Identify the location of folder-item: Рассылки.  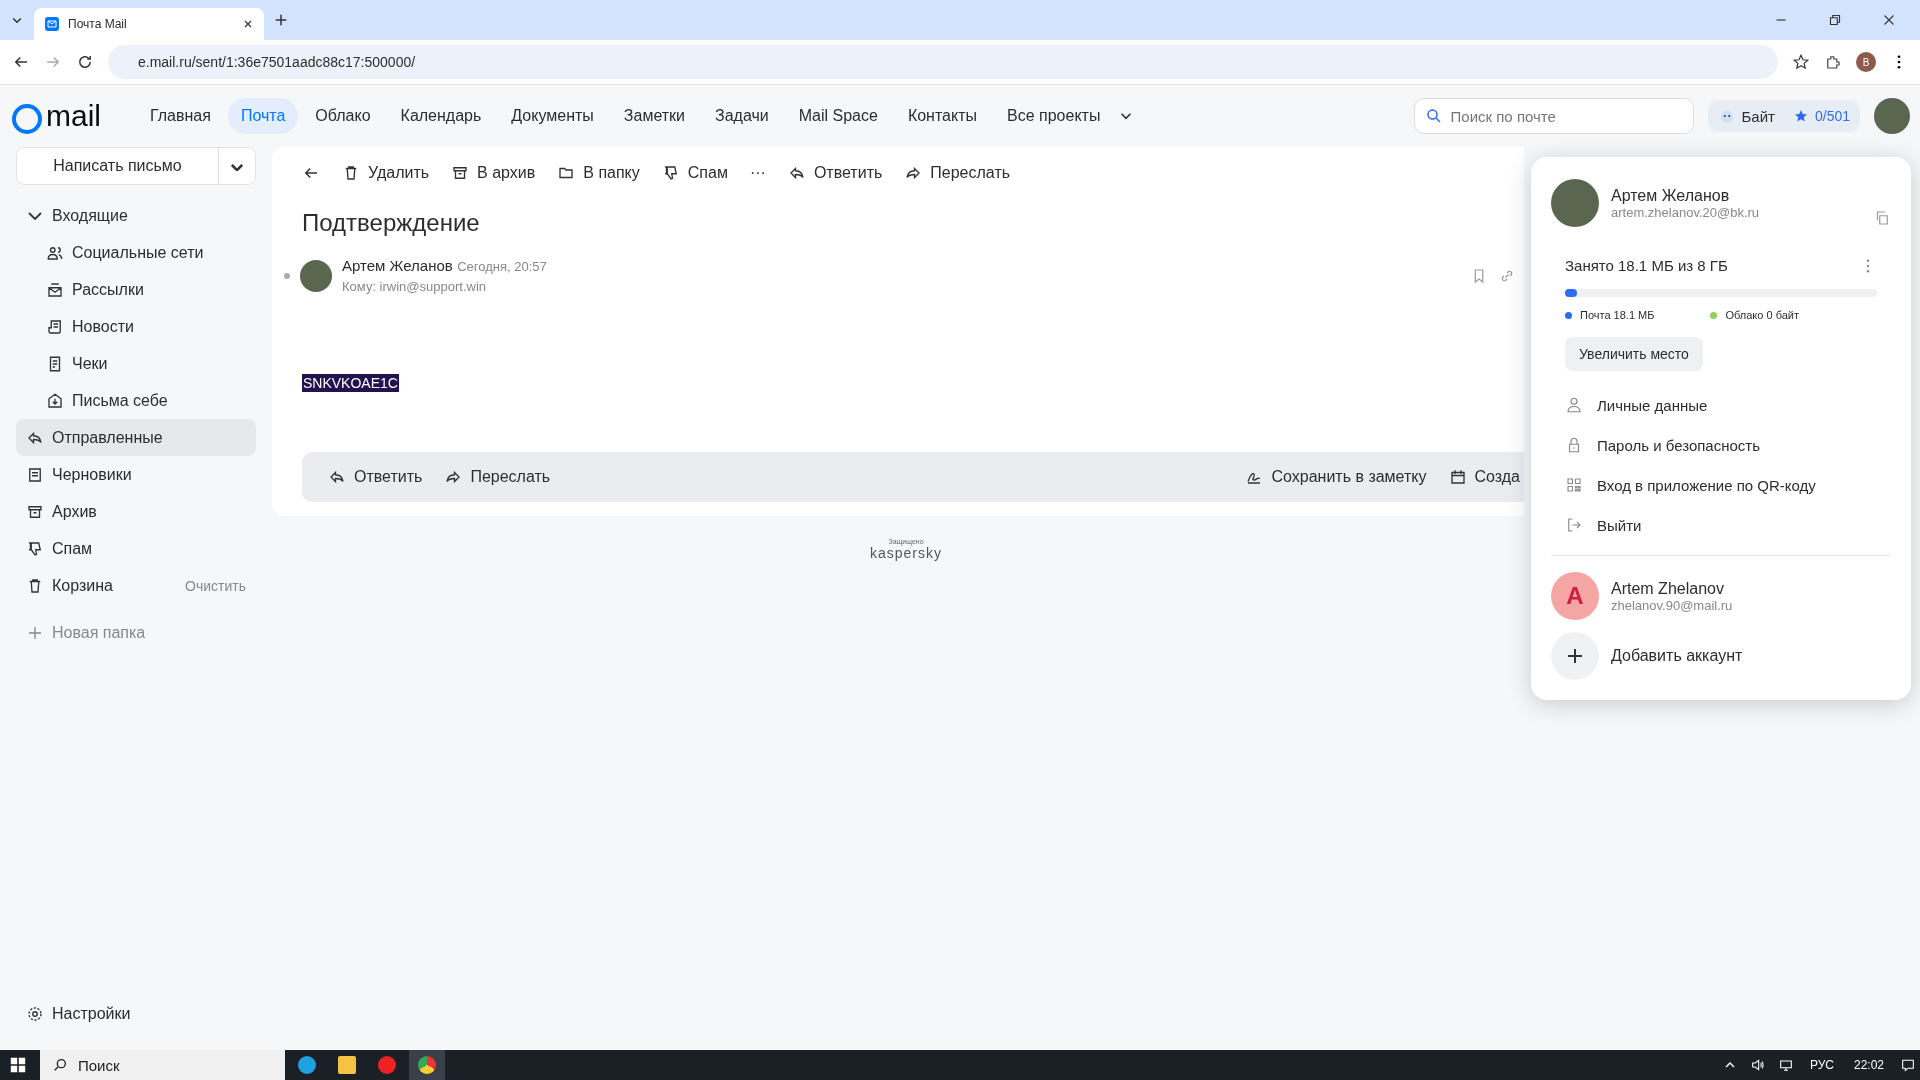
(136, 289).